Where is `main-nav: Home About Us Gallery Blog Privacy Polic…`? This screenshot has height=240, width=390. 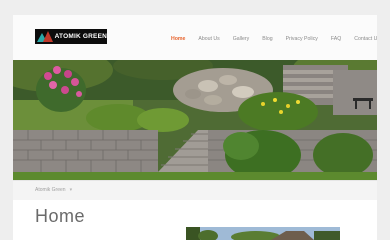 main-nav: Home About Us Gallery Blog Privacy Polic… is located at coordinates (274, 39).